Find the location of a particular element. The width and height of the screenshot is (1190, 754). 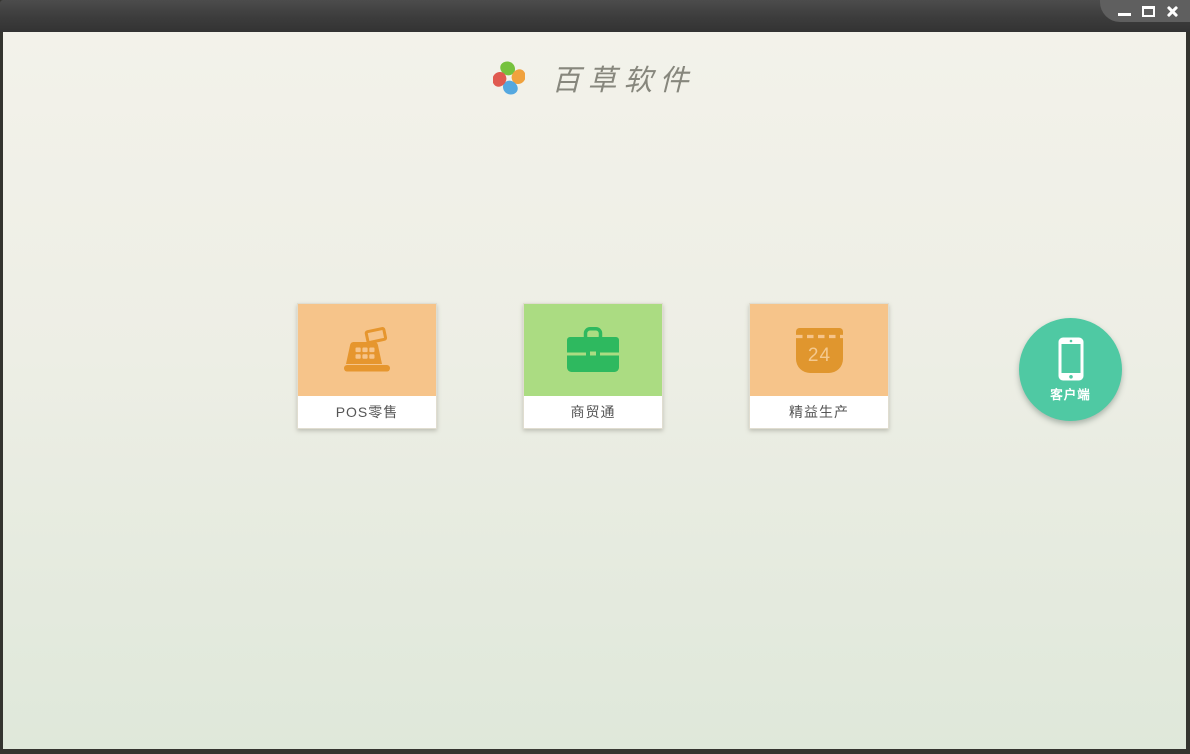

maximize-icon is located at coordinates (1148, 11).